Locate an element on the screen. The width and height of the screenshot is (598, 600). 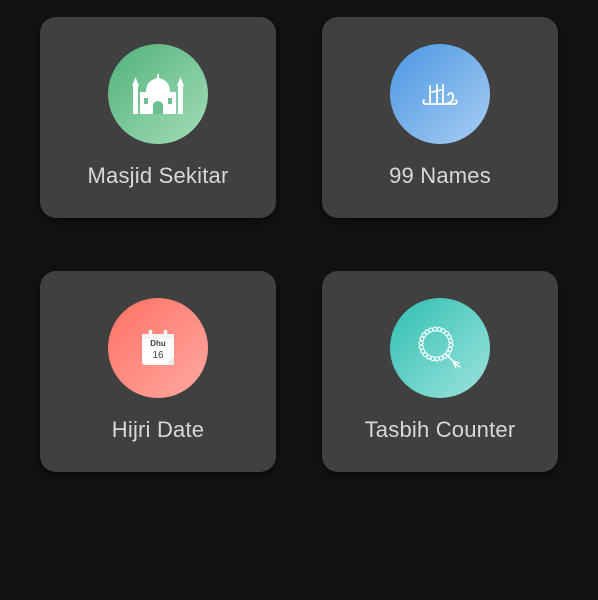
masjid-icon-circle is located at coordinates (158, 94).